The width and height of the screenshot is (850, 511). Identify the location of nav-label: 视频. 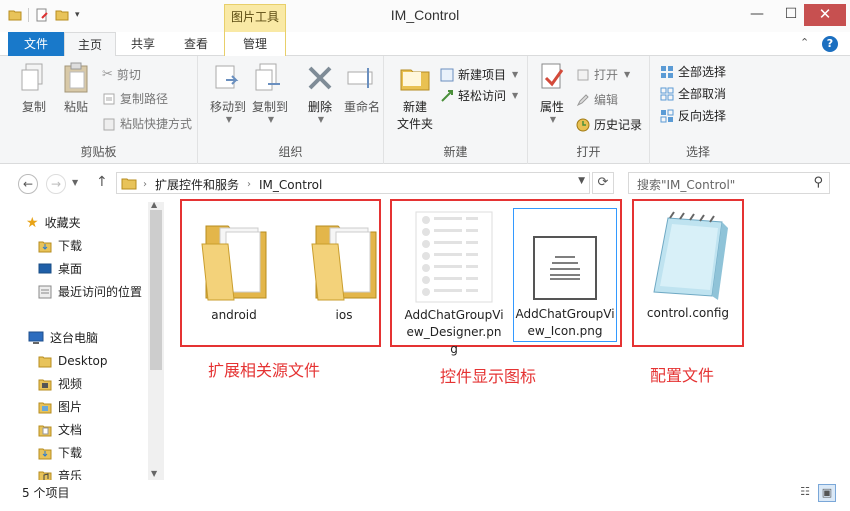
(70, 384).